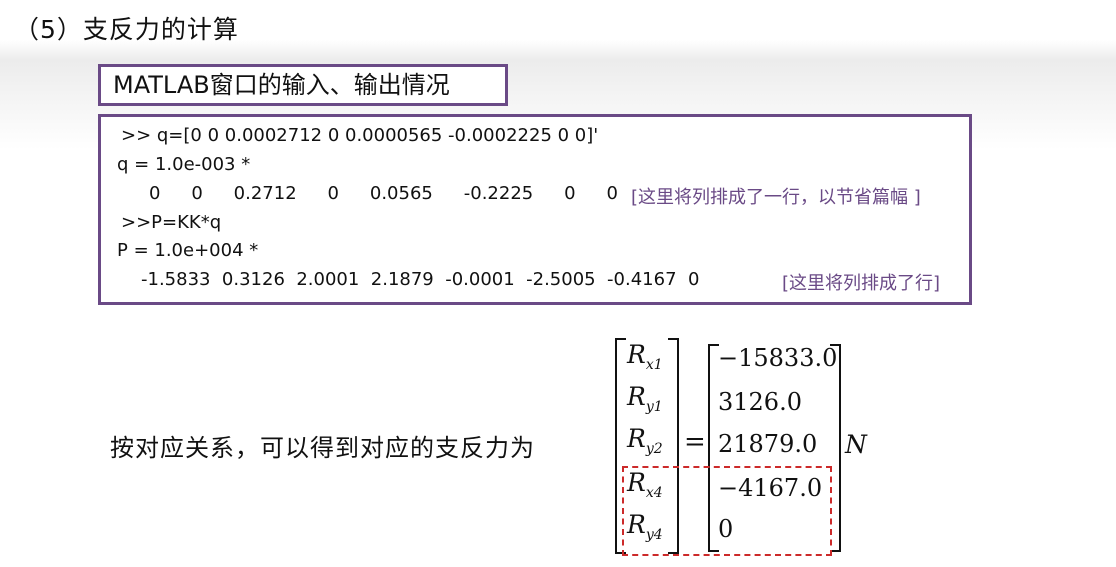 The height and width of the screenshot is (567, 1116). What do you see at coordinates (188, 250) in the screenshot?
I see `console-line-p-scale: P = 1.0e+004 *` at bounding box center [188, 250].